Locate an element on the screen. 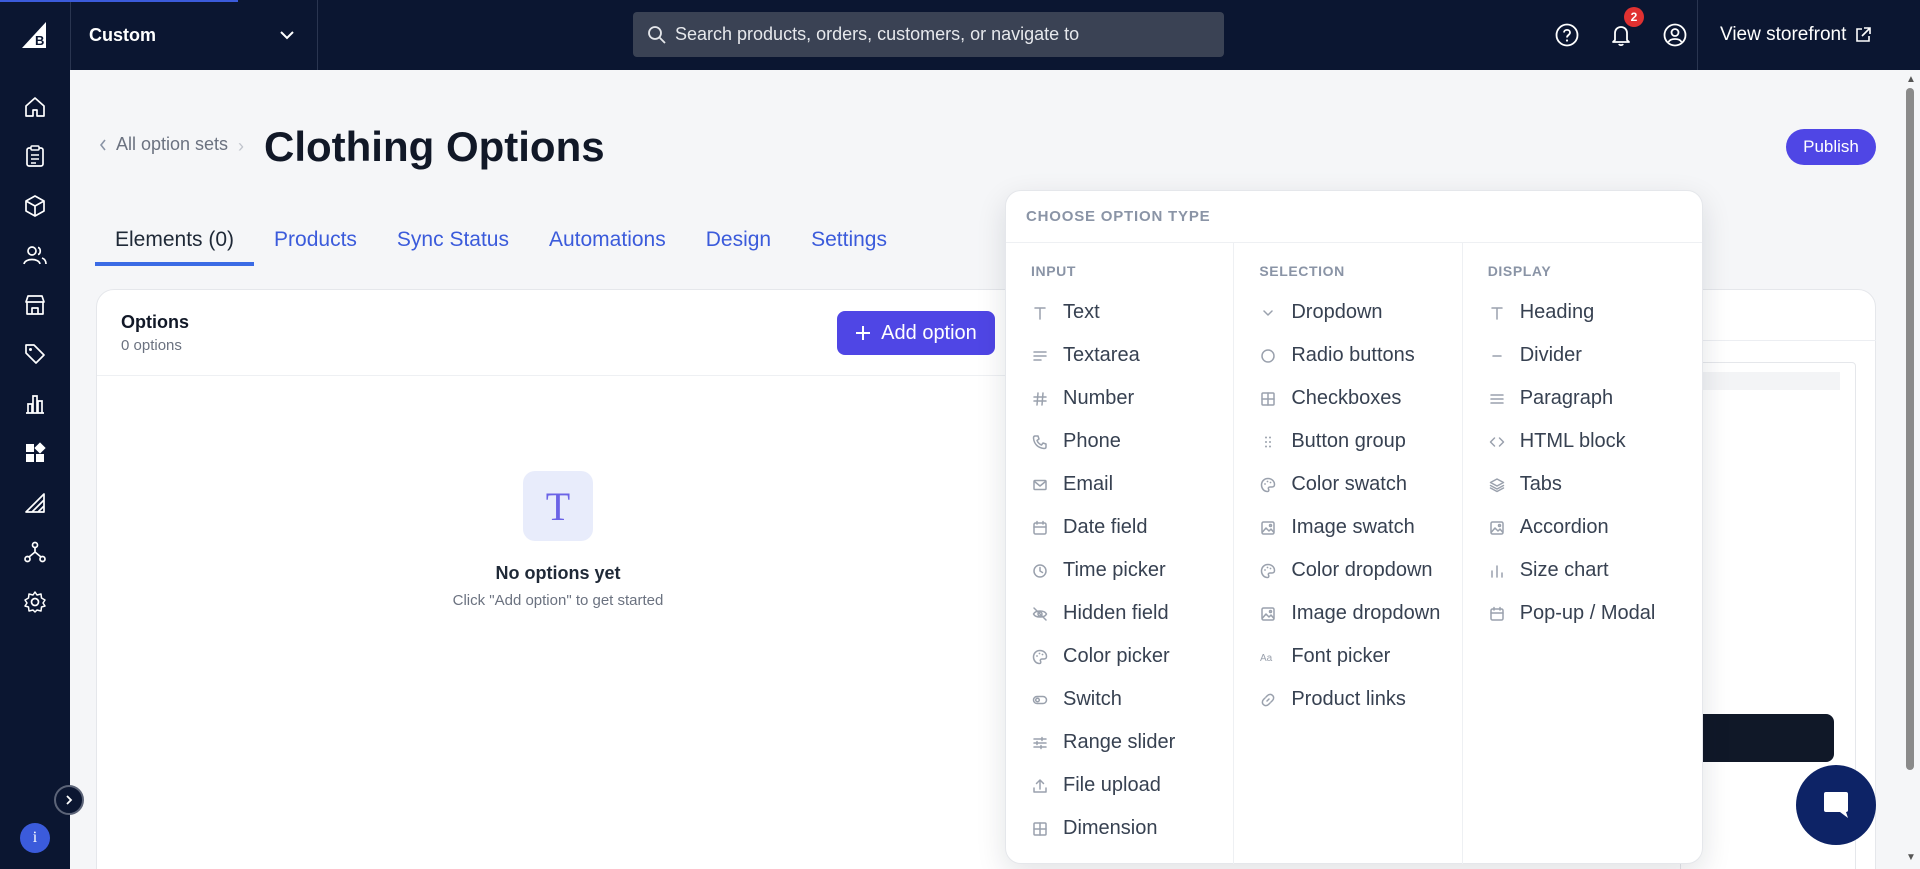  option-type-dropdown: Dropdown is located at coordinates (1347, 312).